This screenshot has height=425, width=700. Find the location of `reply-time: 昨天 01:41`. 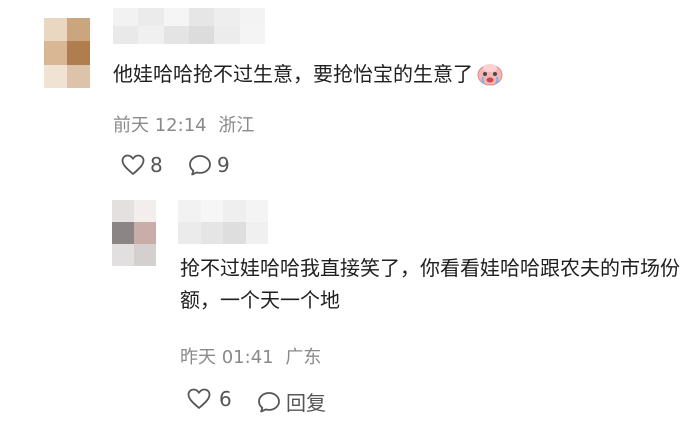

reply-time: 昨天 01:41 is located at coordinates (227, 357).